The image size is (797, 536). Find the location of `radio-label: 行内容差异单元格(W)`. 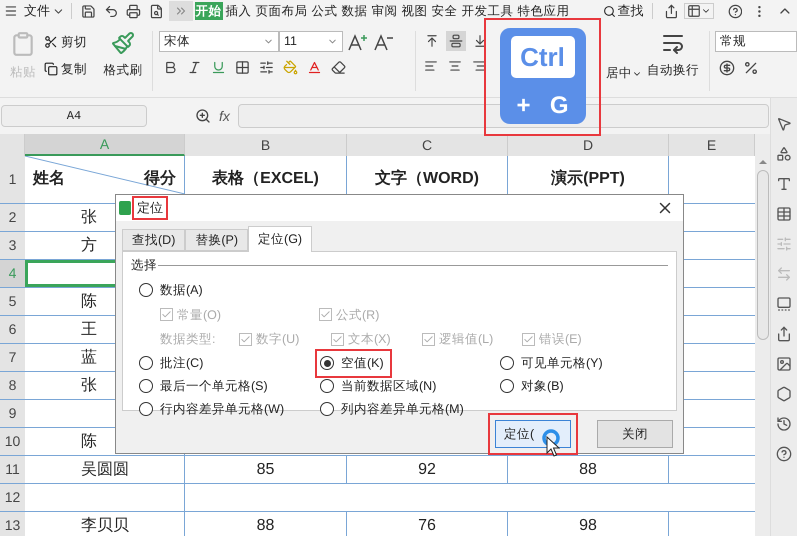

radio-label: 行内容差异单元格(W) is located at coordinates (222, 409).